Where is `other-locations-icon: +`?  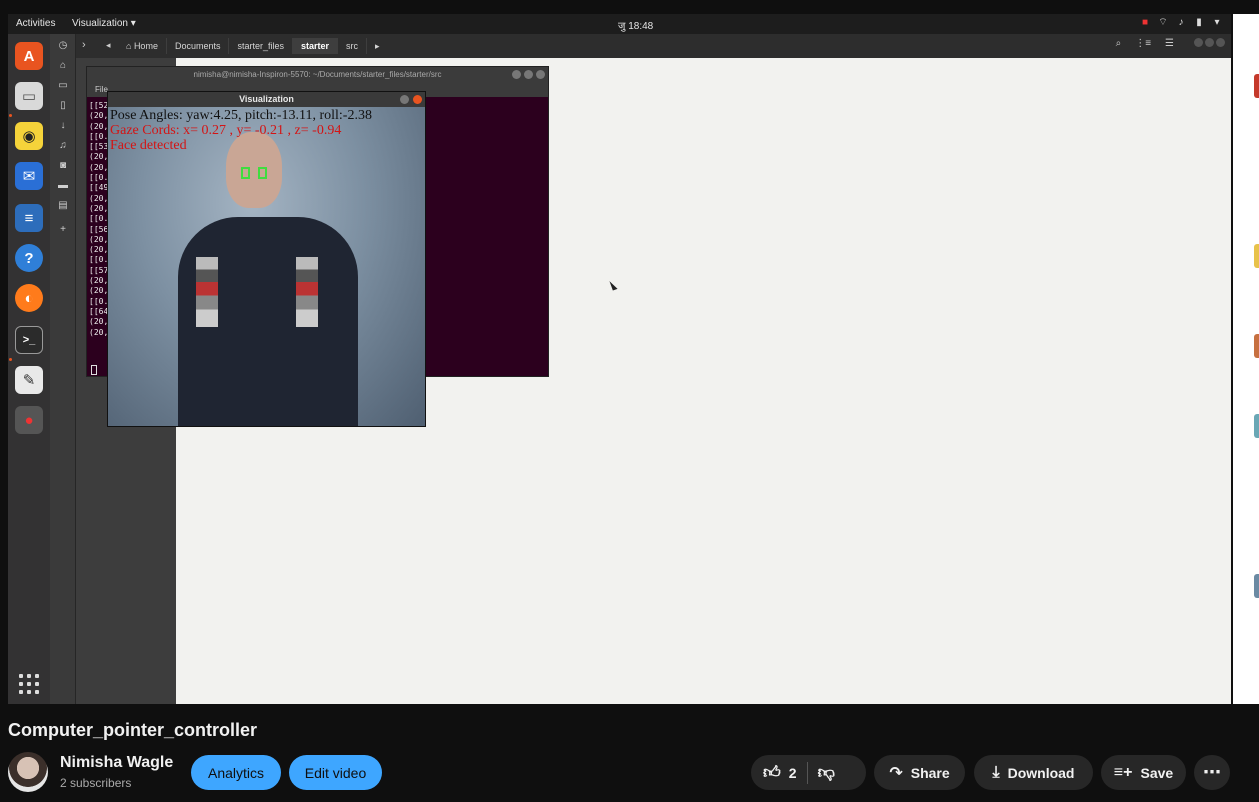
other-locations-icon: + is located at coordinates (63, 230).